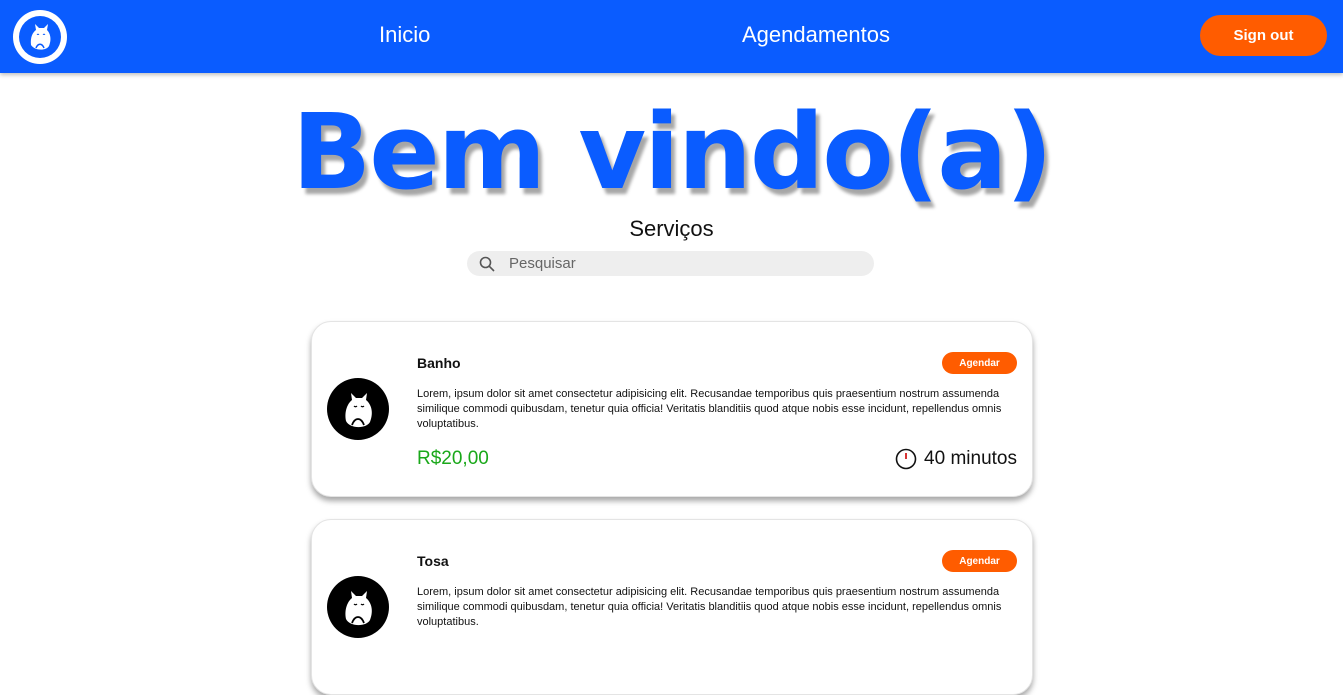 Image resolution: width=1343 pixels, height=695 pixels. What do you see at coordinates (40, 37) in the screenshot?
I see `cat-logo-icon` at bounding box center [40, 37].